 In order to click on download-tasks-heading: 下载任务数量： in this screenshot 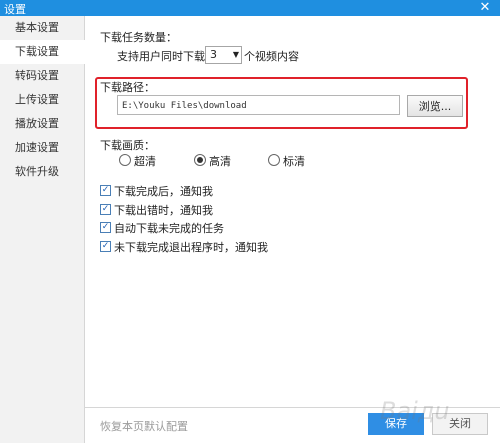, I will do `click(138, 37)`.